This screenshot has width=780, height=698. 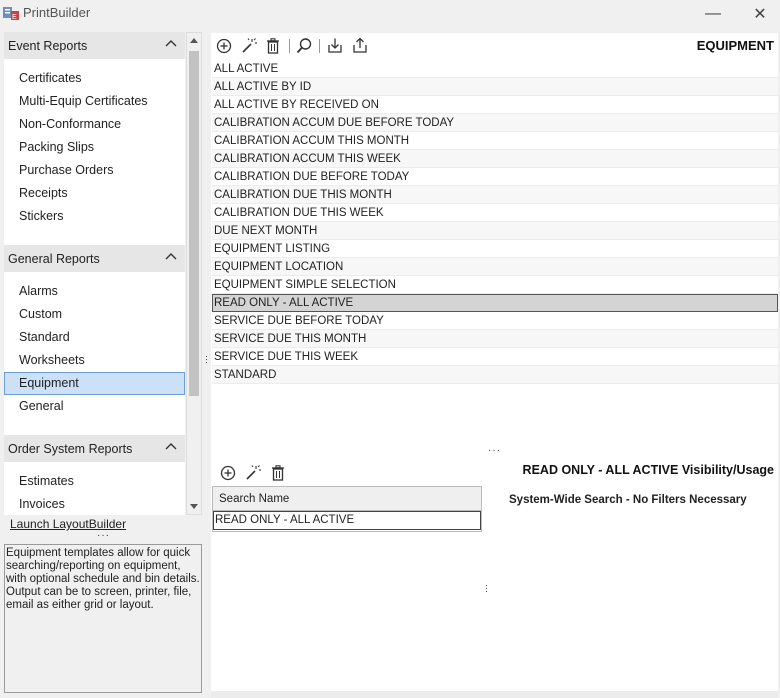 I want to click on list-item: EQUIPMENT LOCATION, so click(x=495, y=267).